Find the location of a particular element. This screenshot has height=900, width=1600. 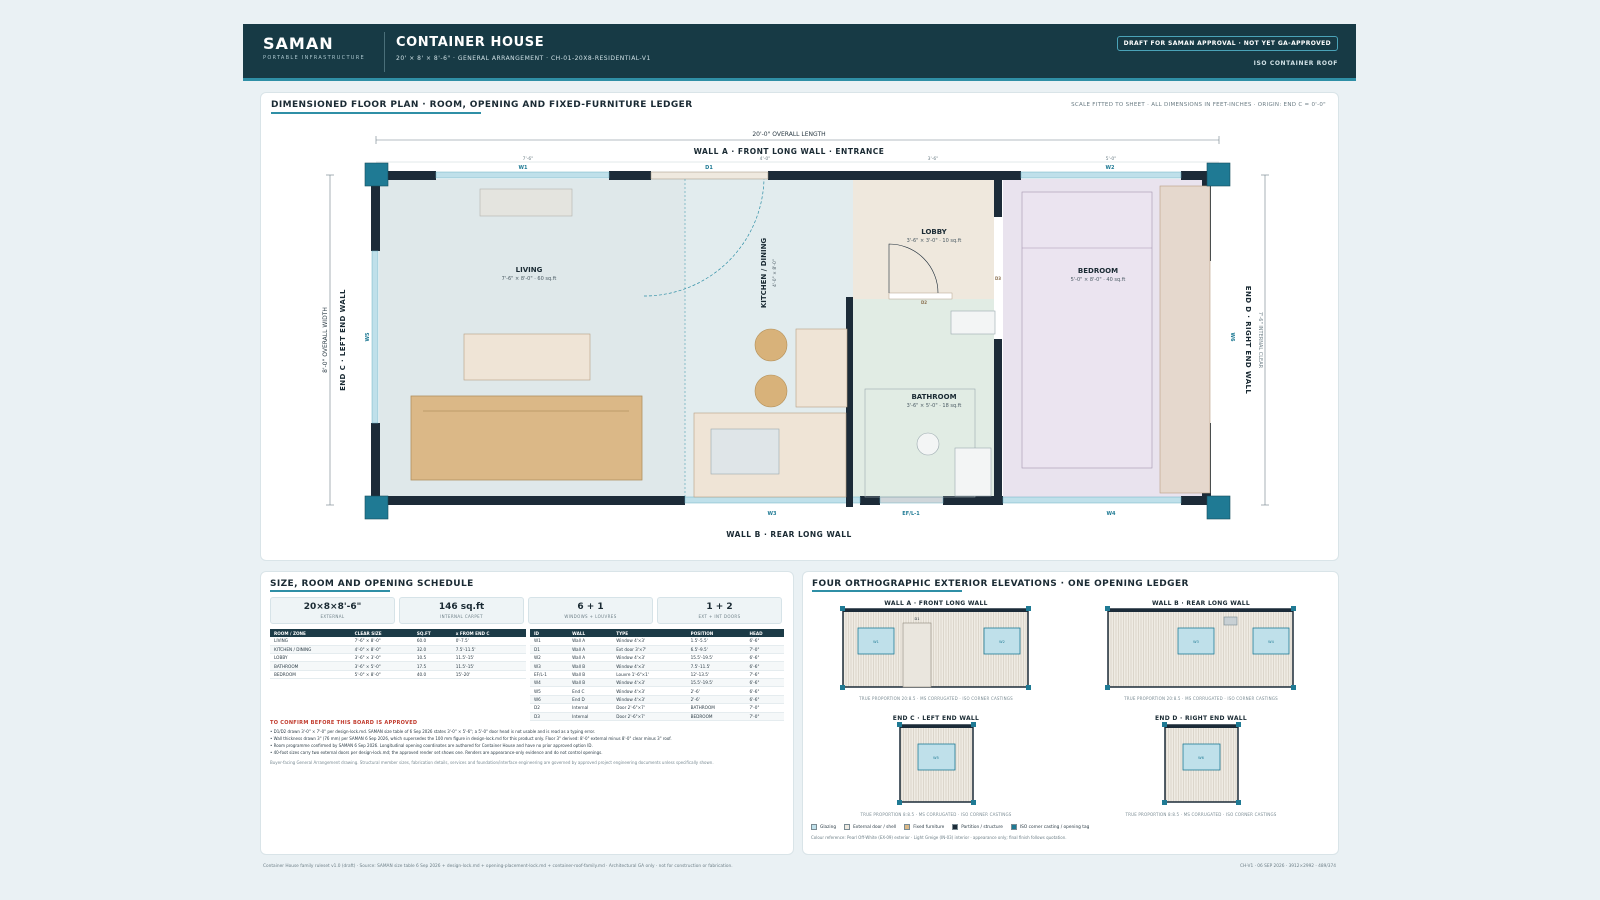

table-cell: LOBBY is located at coordinates (310, 658).